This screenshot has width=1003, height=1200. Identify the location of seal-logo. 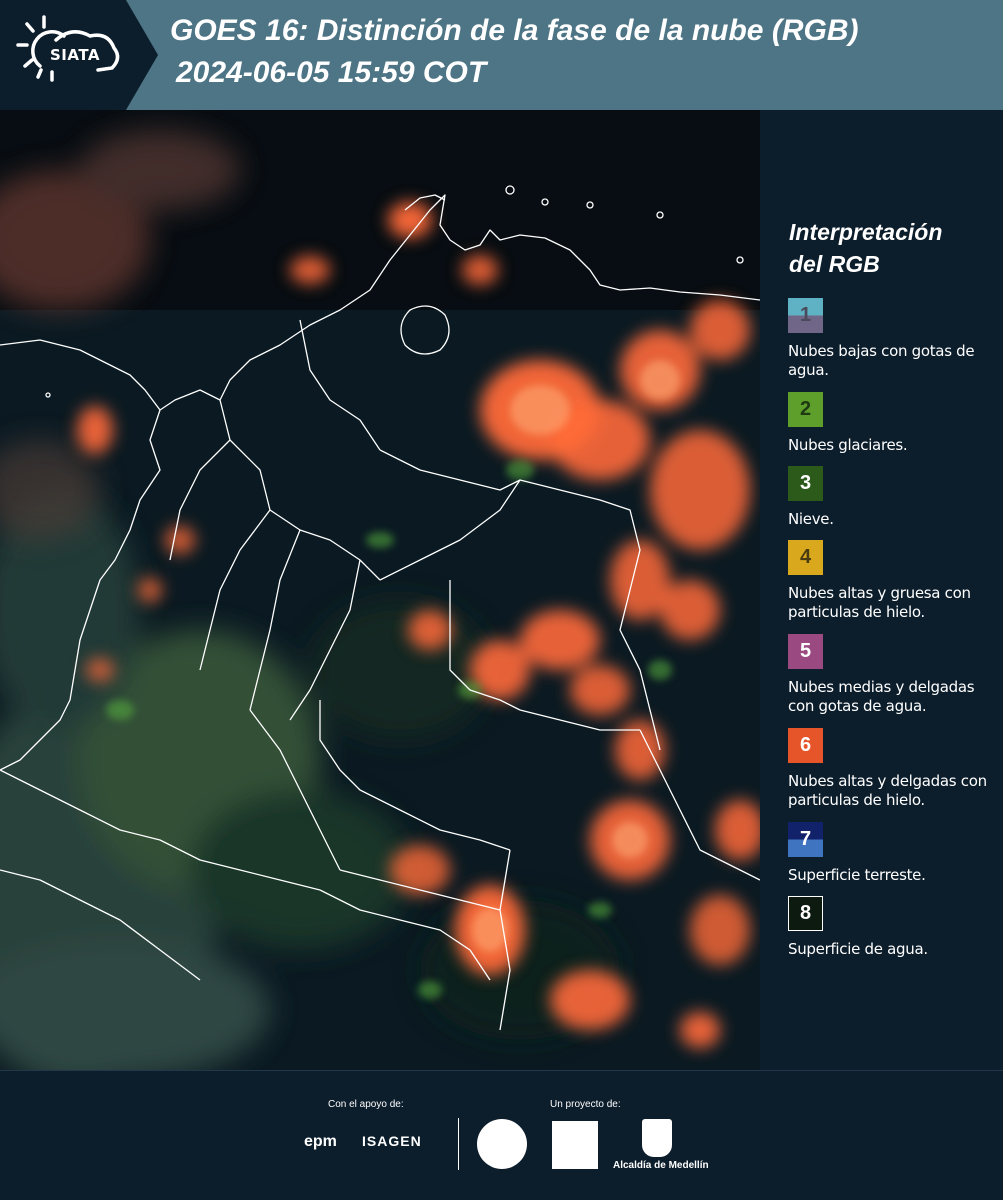
(502, 1144).